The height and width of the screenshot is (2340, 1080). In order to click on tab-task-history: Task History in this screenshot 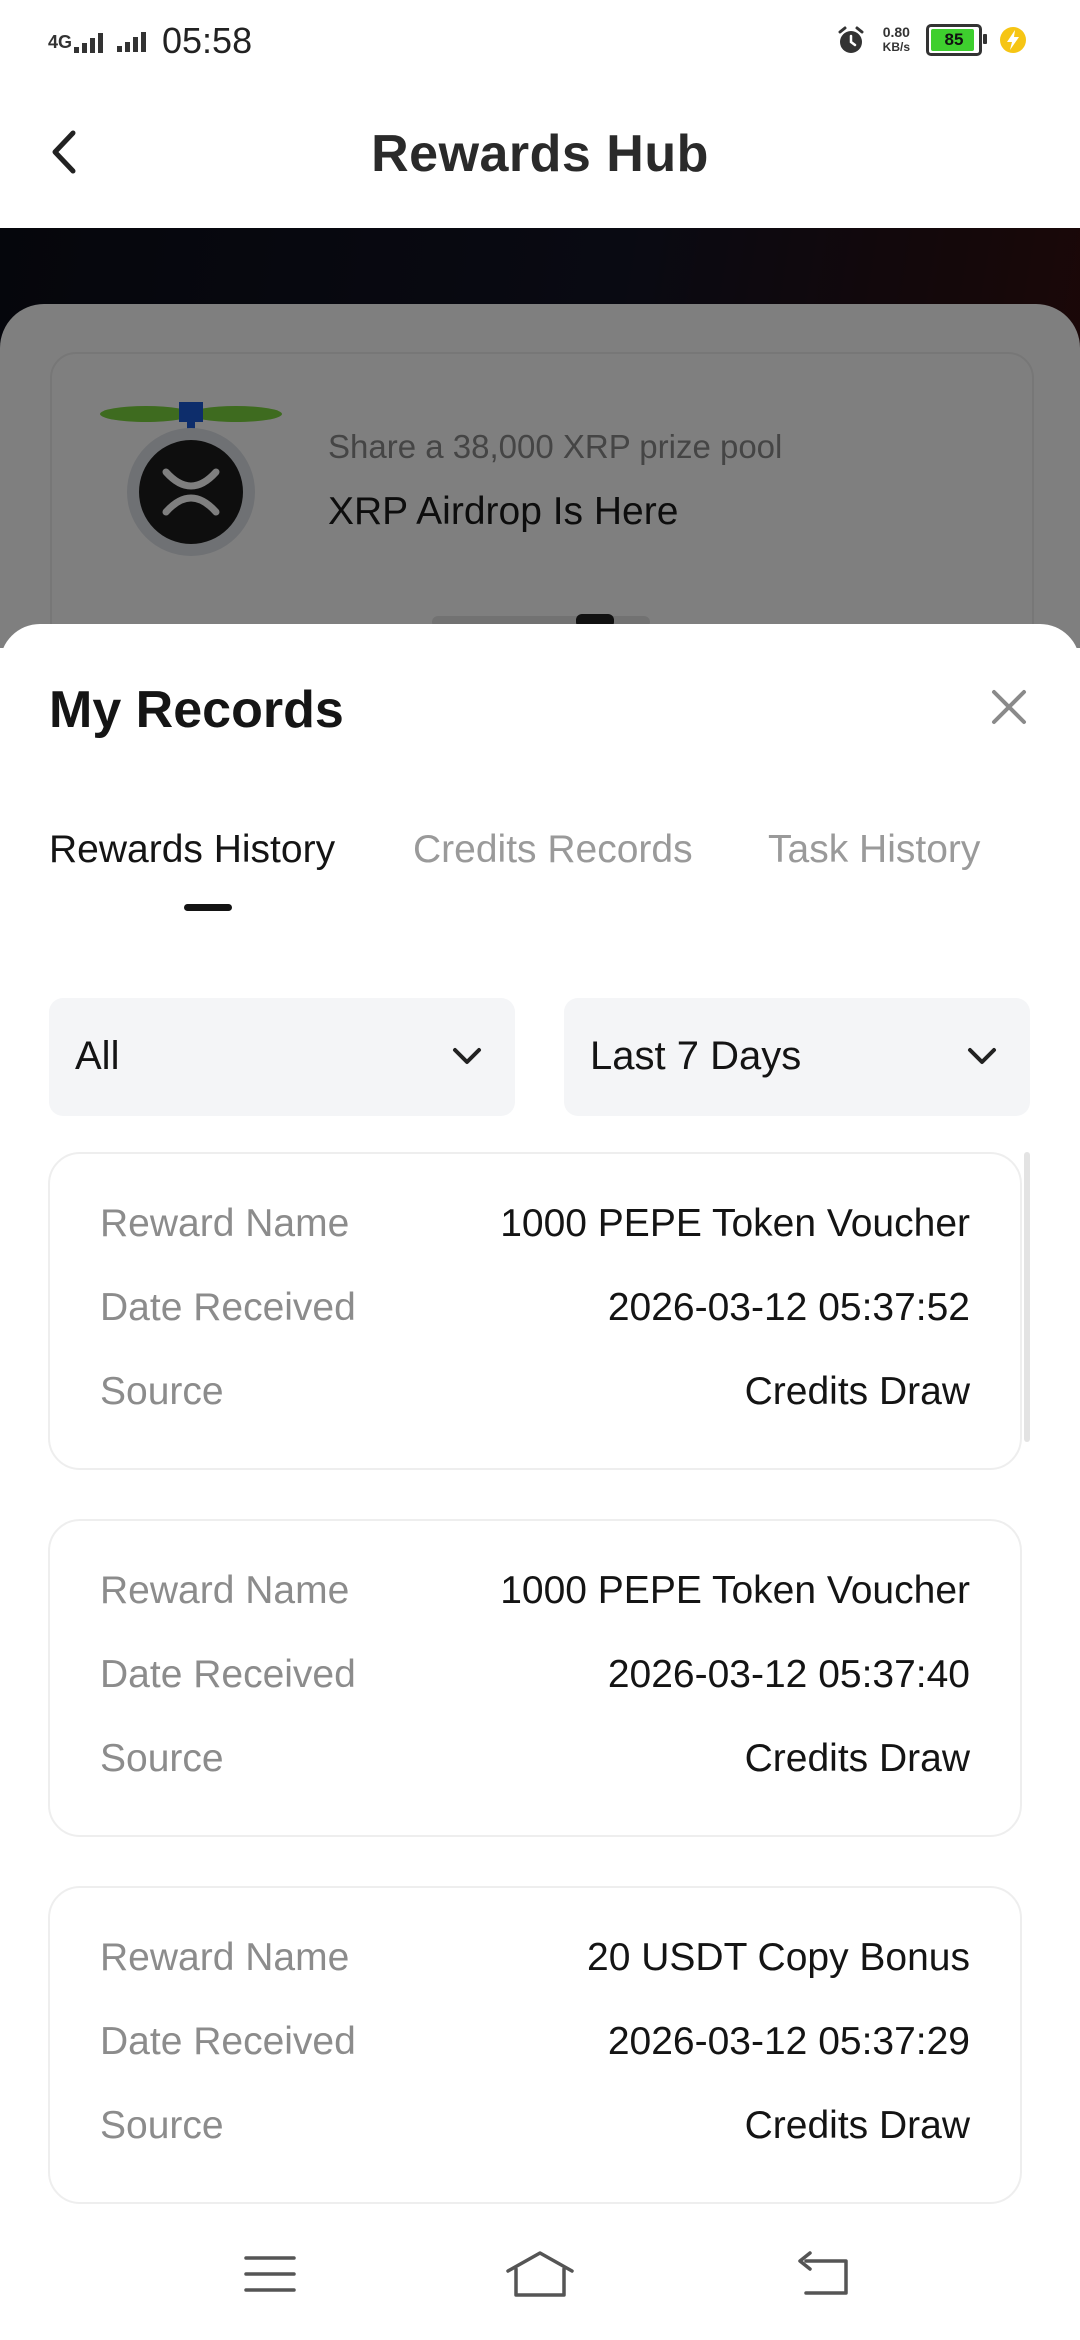, I will do `click(874, 850)`.